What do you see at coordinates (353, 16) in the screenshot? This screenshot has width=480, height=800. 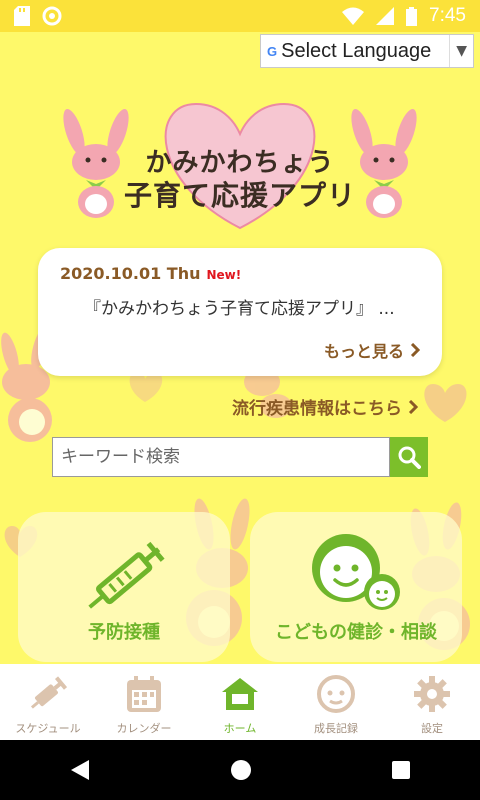 I see `wifi-icon` at bounding box center [353, 16].